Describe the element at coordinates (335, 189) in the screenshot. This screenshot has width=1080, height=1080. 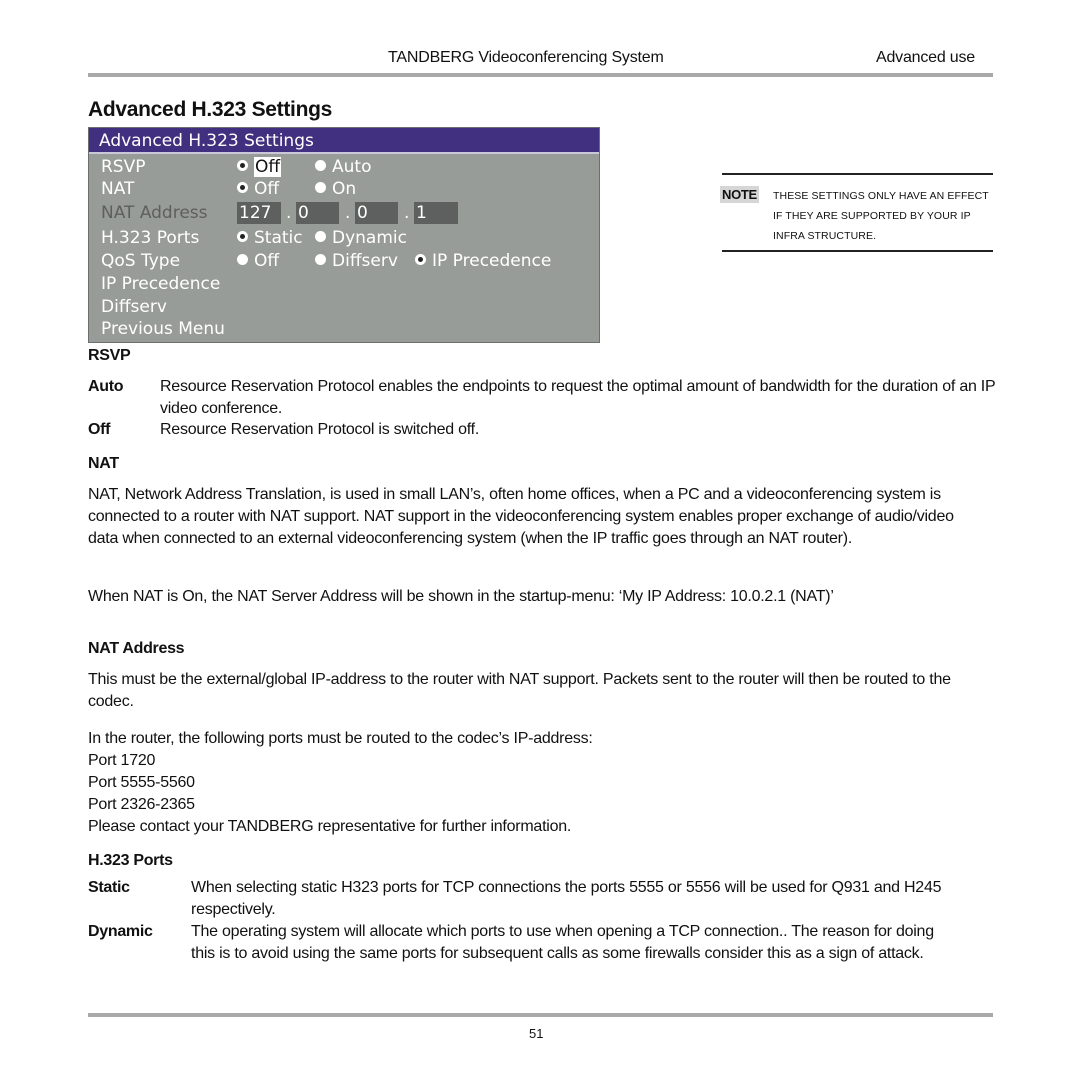
I see `nat-option-on: On` at that location.